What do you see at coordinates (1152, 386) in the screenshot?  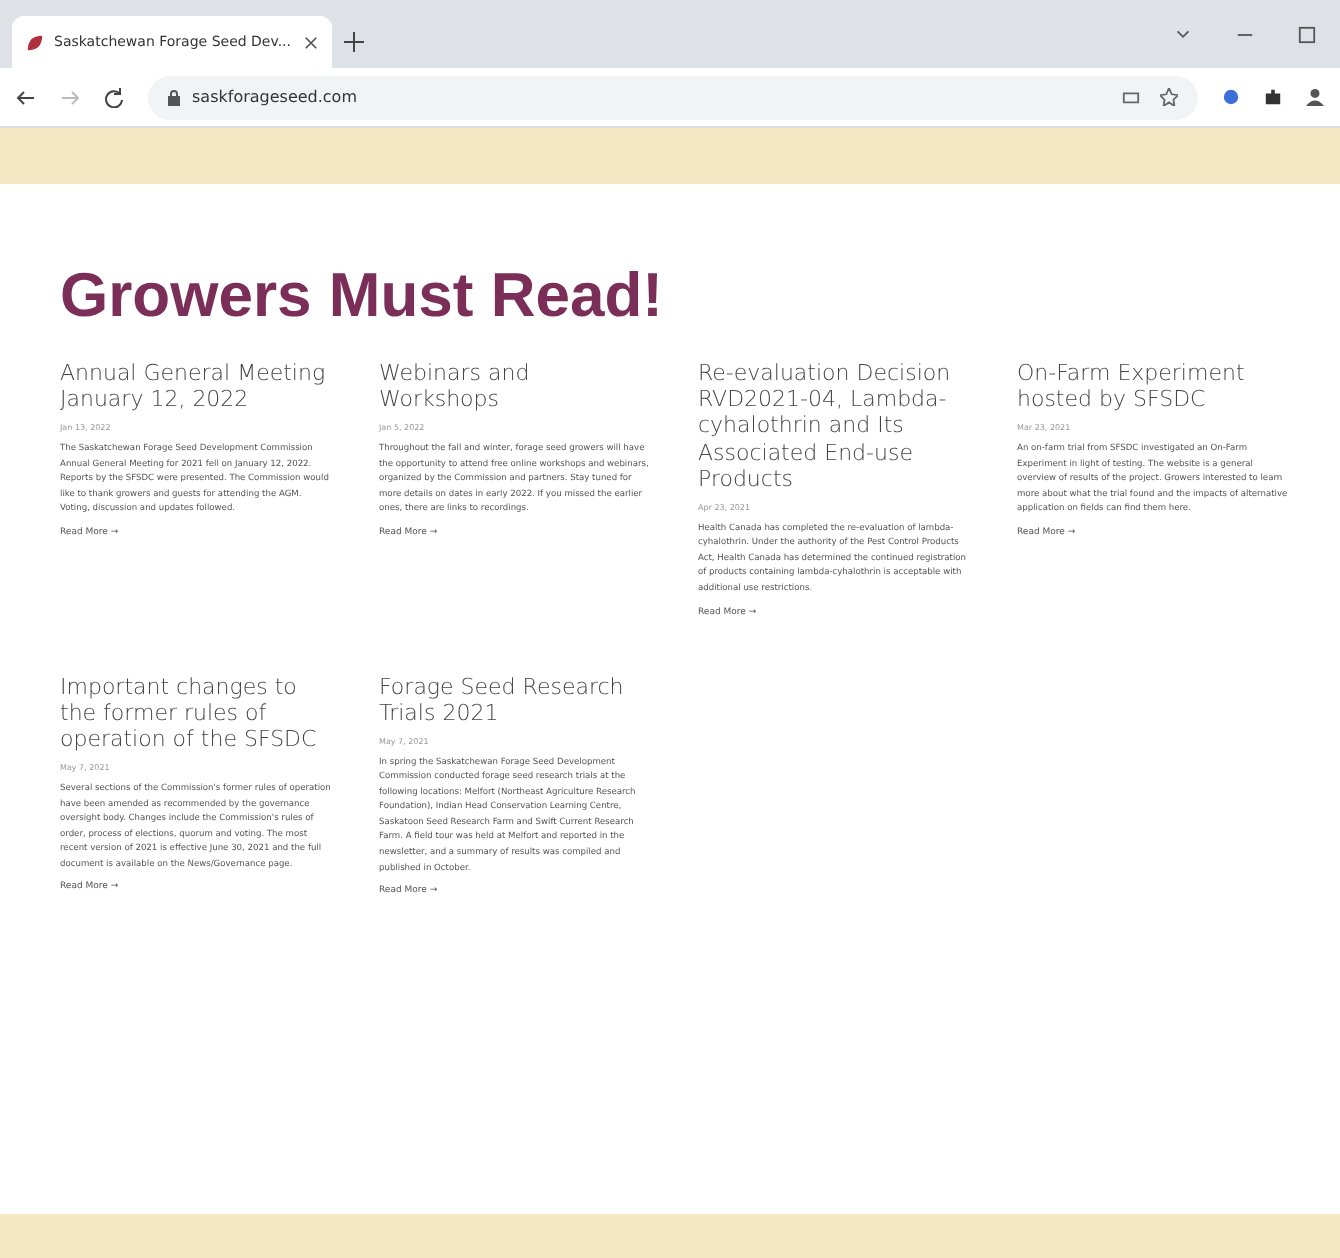 I see `post-title: On-Farm Experiment hosted by SFSDC` at bounding box center [1152, 386].